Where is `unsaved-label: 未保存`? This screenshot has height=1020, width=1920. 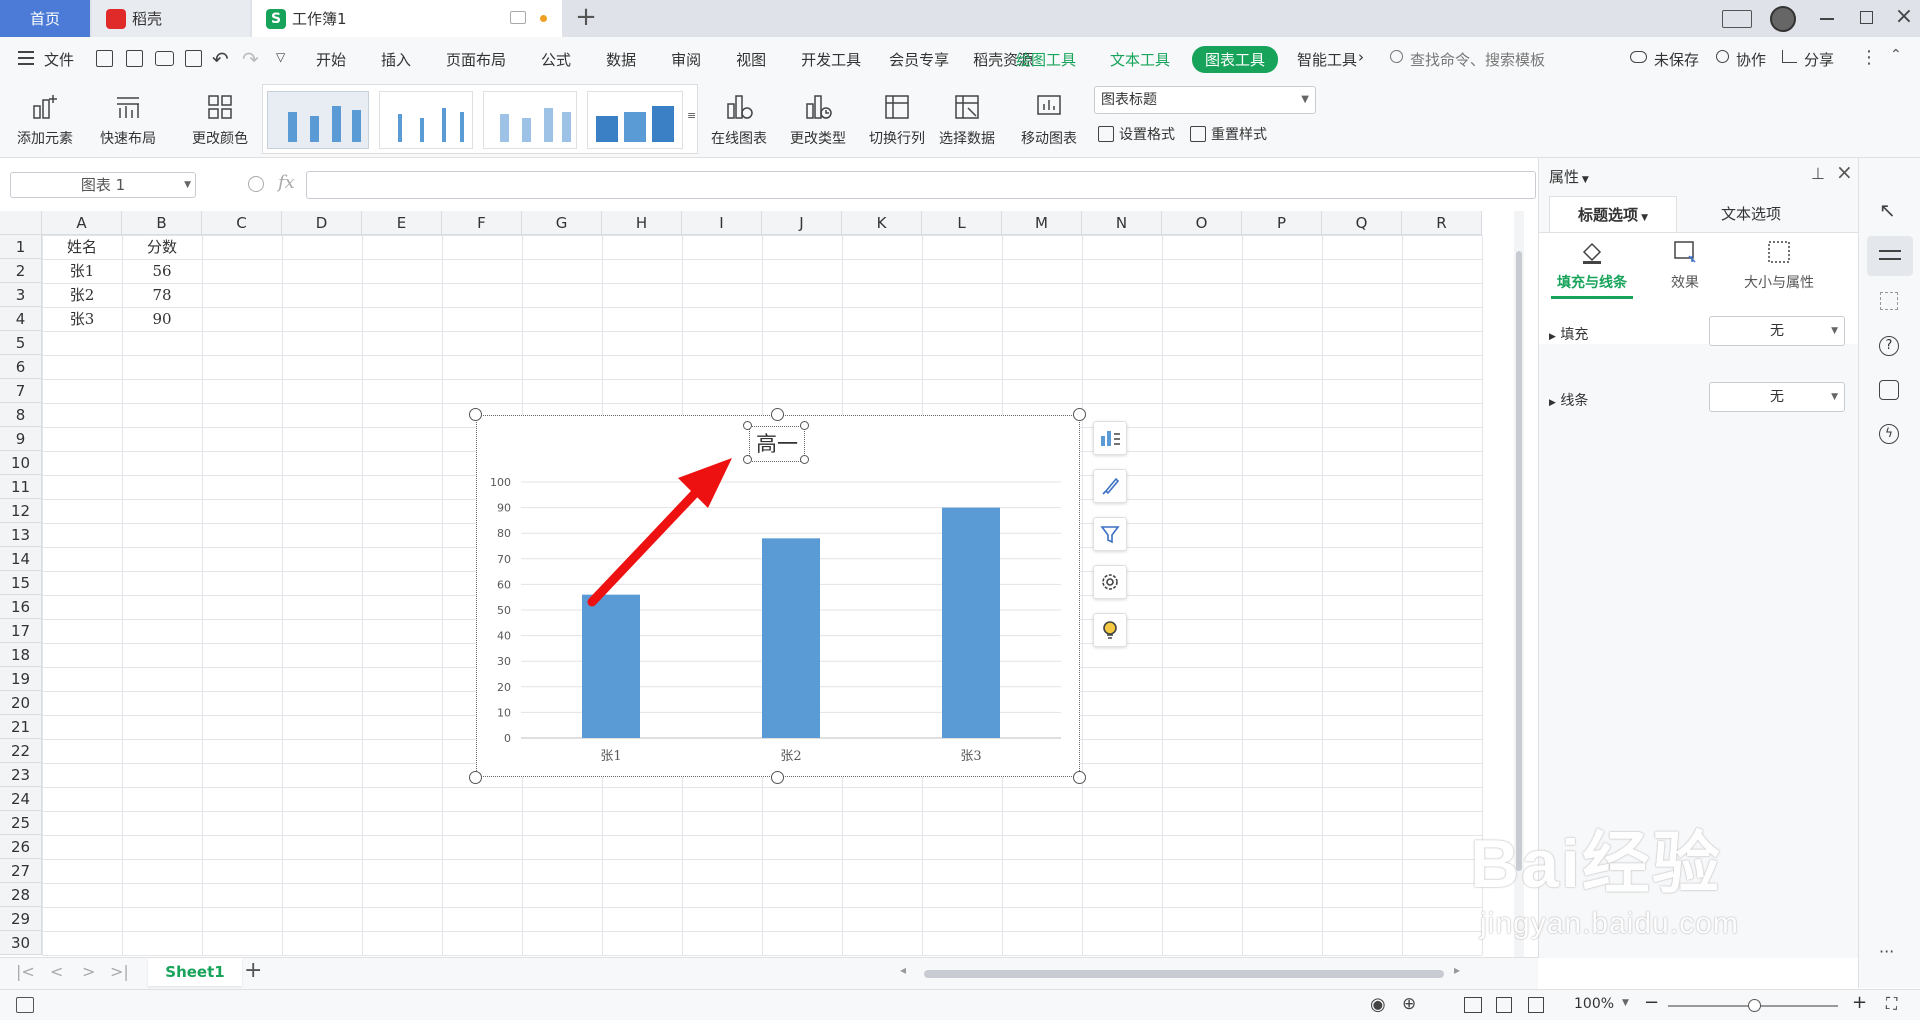 unsaved-label: 未保存 is located at coordinates (1676, 59).